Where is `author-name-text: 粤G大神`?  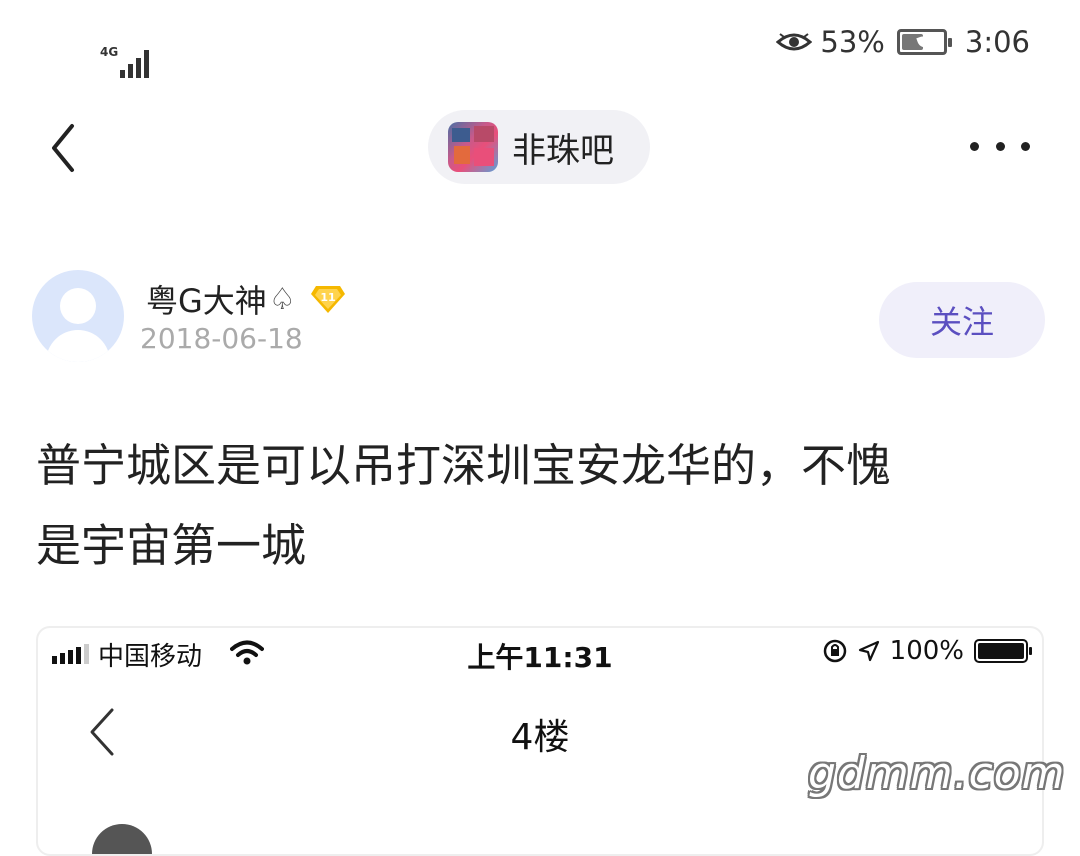 author-name-text: 粤G大神 is located at coordinates (206, 301).